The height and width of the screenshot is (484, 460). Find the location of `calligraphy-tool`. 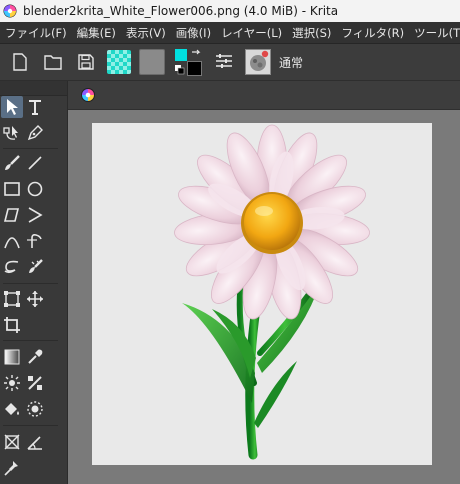

calligraphy-tool is located at coordinates (35, 133).